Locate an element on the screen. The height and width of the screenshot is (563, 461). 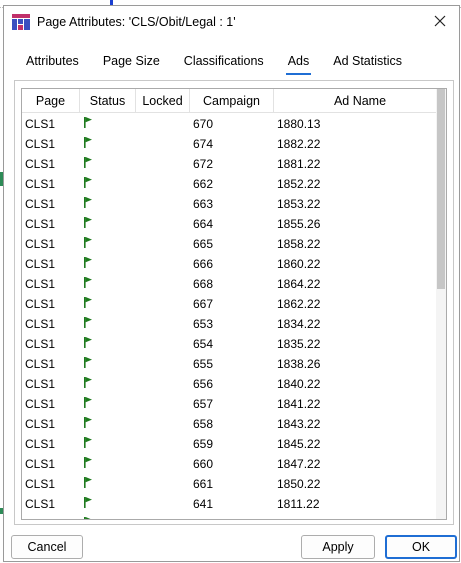
table-row: CLS1 6431813.22 is located at coordinates (234, 516).